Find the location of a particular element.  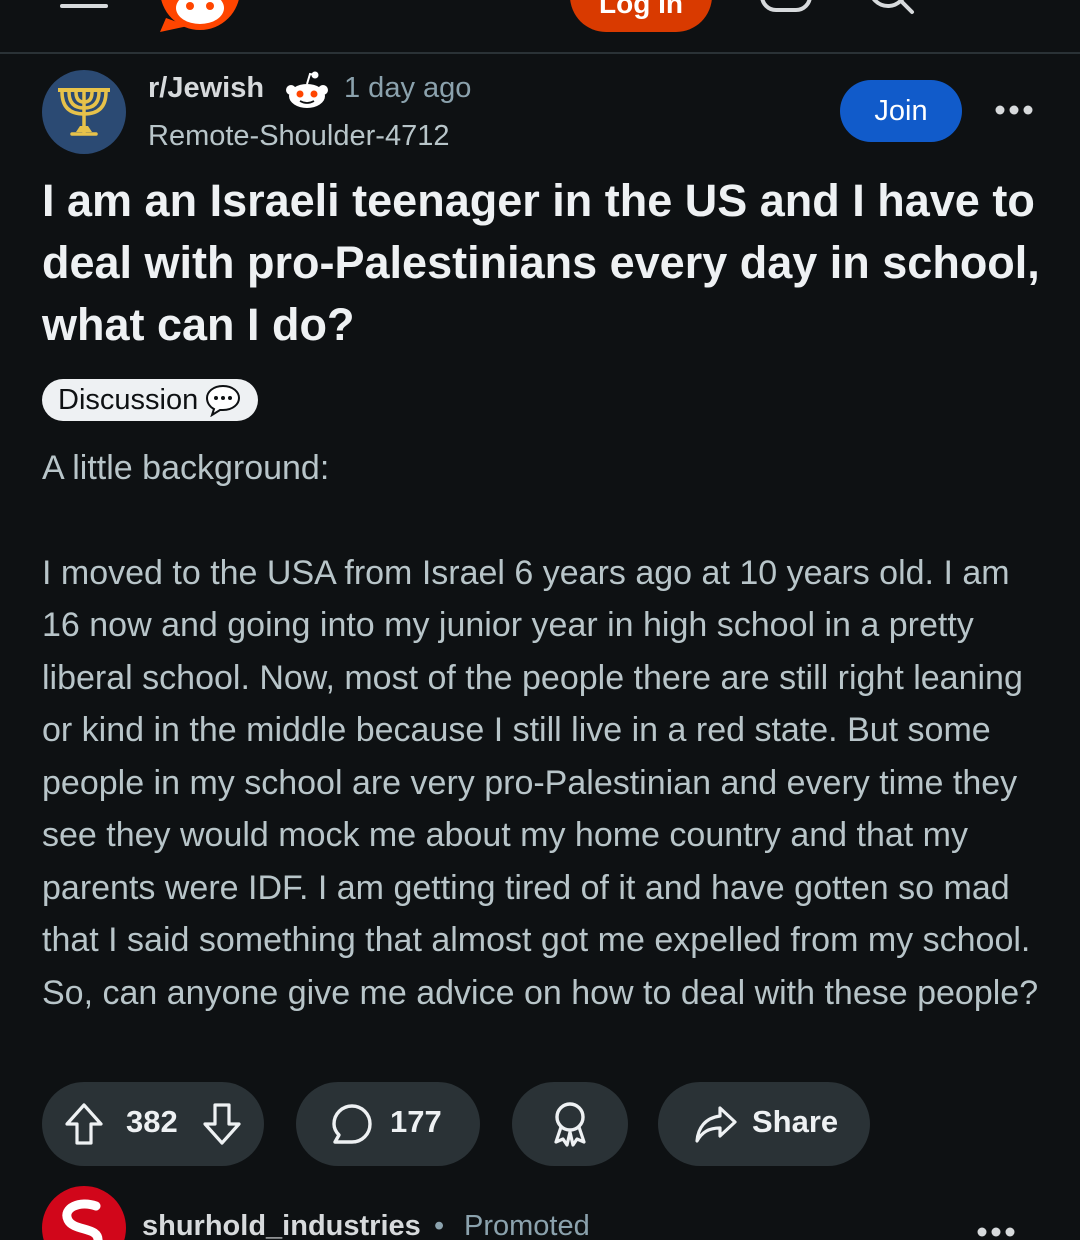

promoted-label: Promoted is located at coordinates (527, 1225).